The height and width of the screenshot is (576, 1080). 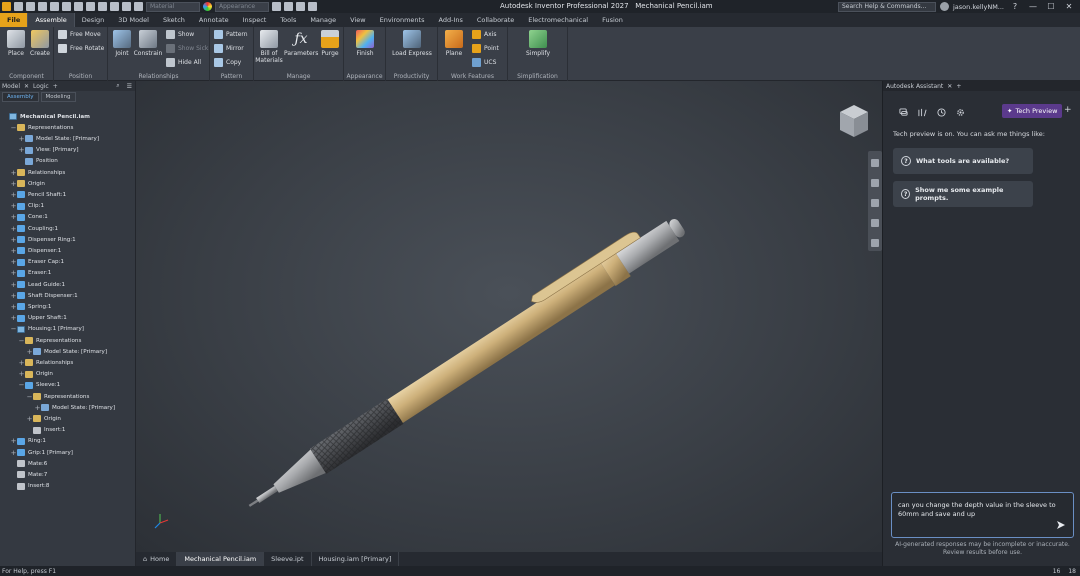 What do you see at coordinates (174, 20) in the screenshot?
I see `tab-sketch: Sketch` at bounding box center [174, 20].